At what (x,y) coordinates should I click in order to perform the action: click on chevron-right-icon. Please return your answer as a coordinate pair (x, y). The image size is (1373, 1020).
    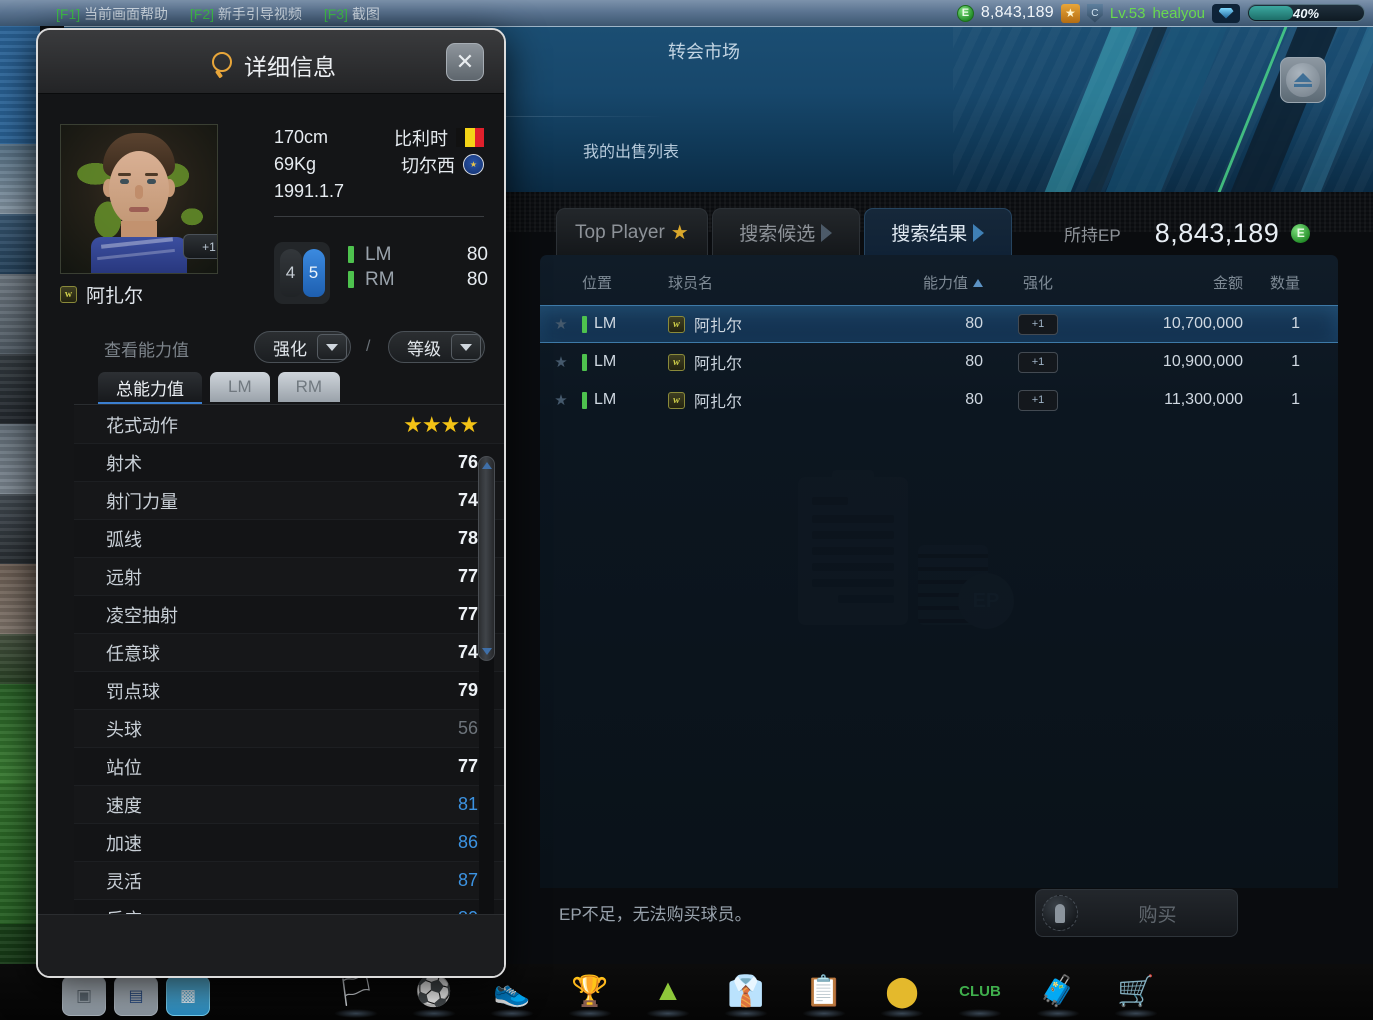
    Looking at the image, I should click on (827, 232).